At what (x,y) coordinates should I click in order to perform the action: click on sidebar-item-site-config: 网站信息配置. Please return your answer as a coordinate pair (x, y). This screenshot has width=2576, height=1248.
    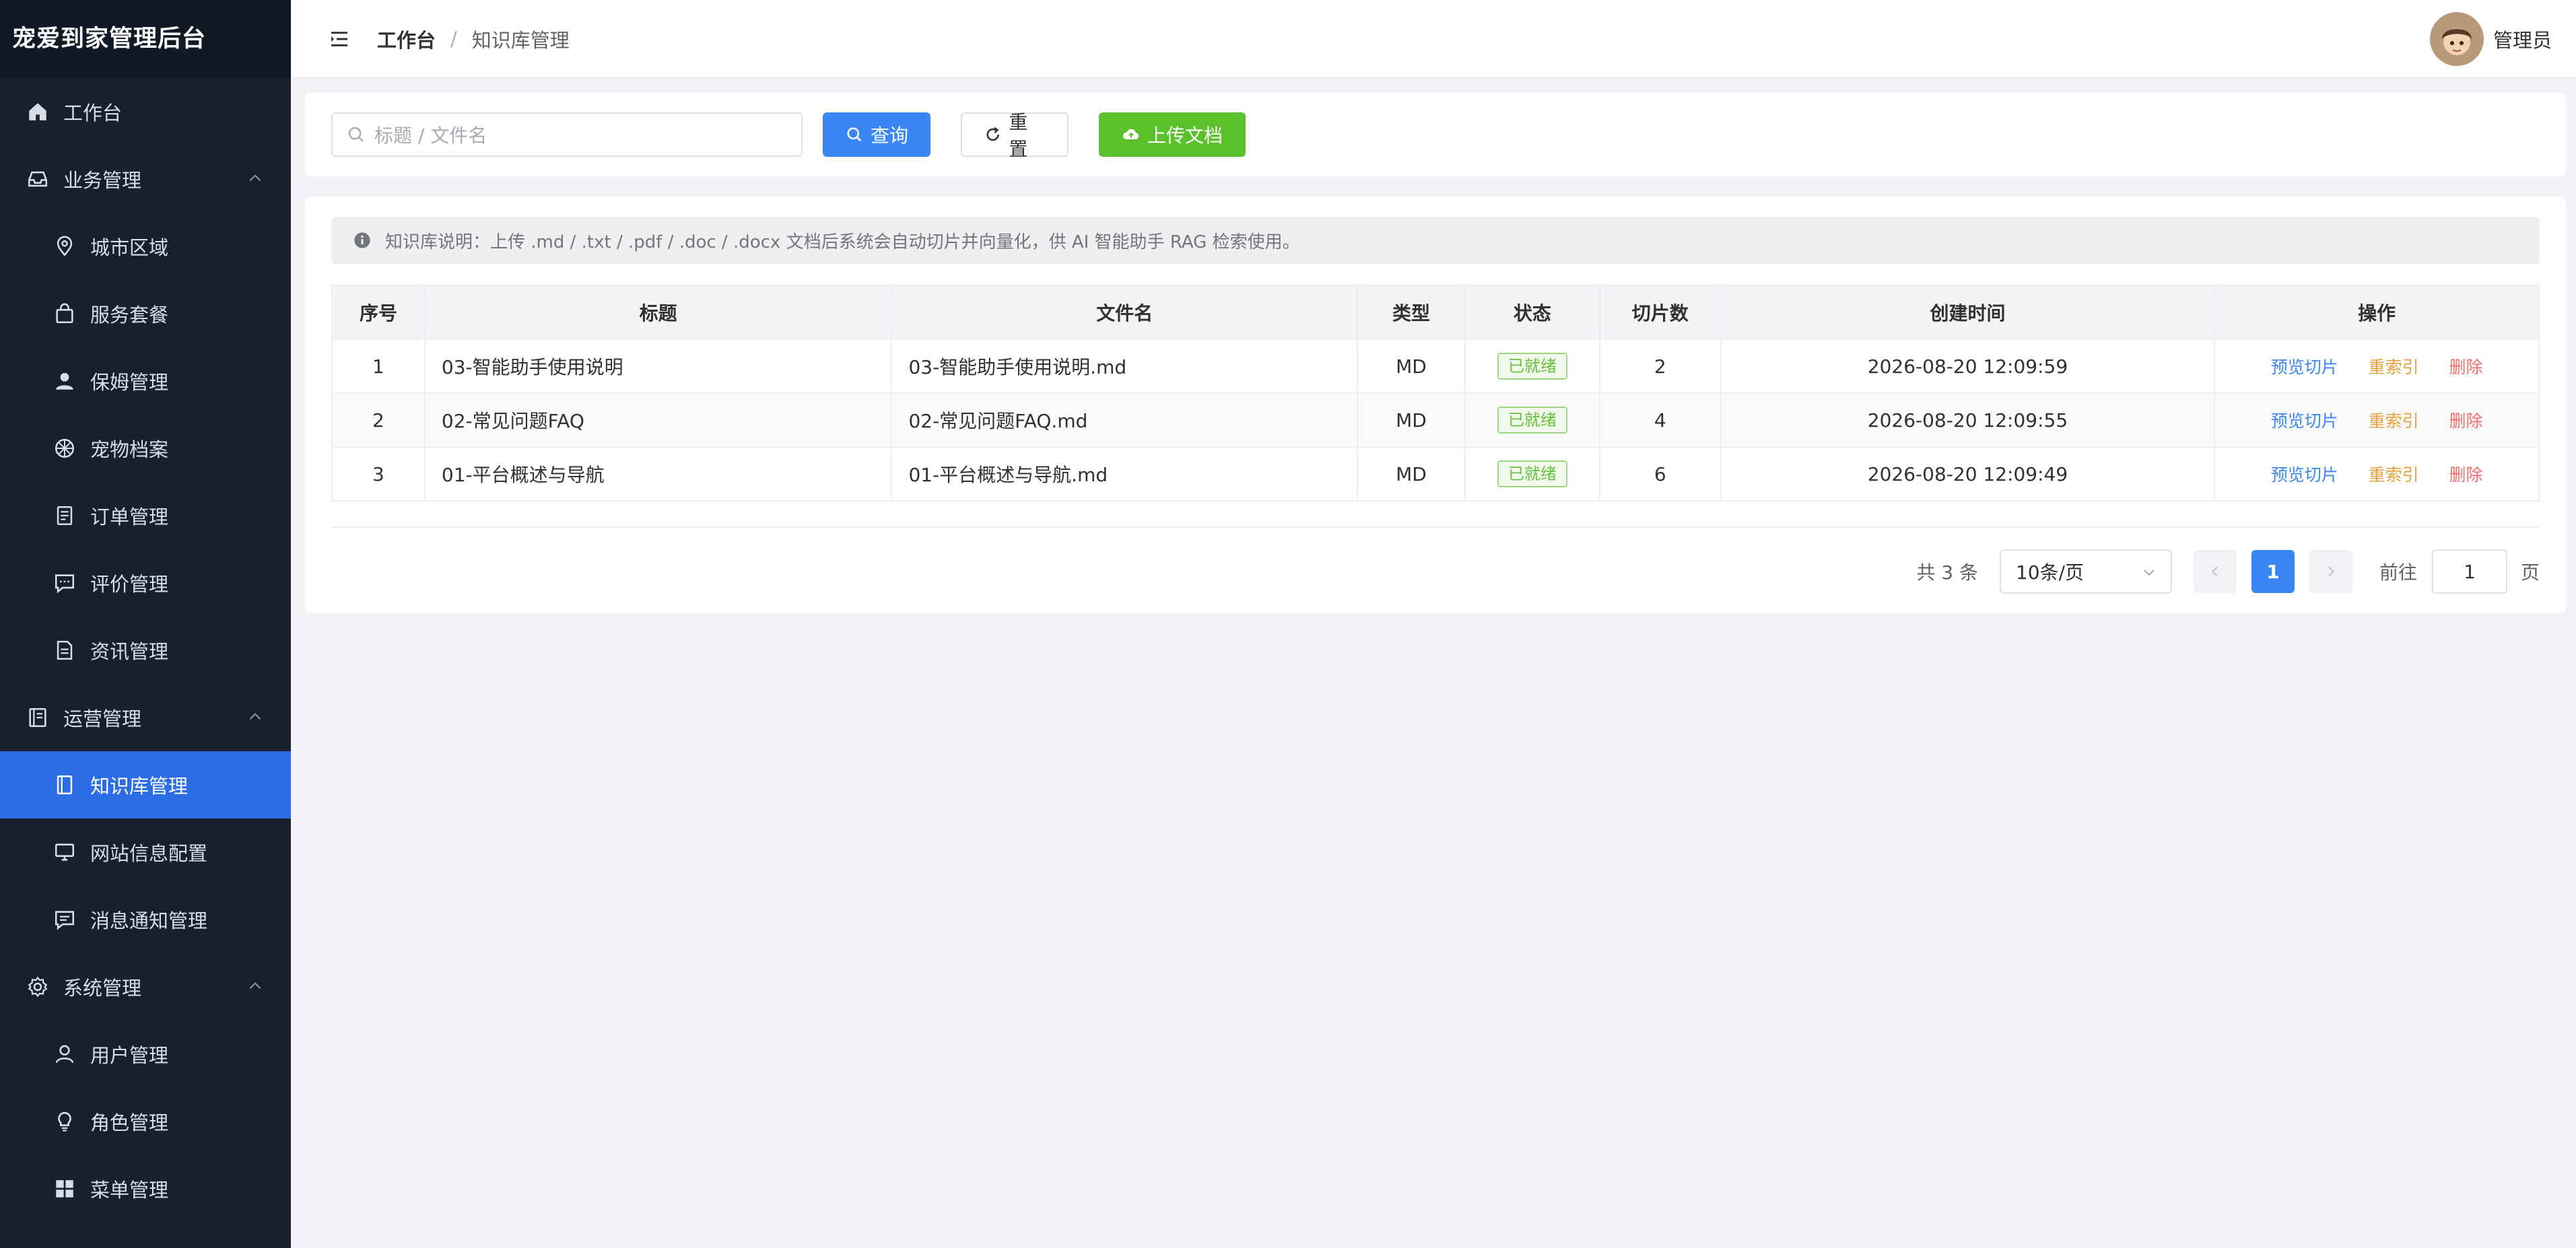
    Looking at the image, I should click on (145, 852).